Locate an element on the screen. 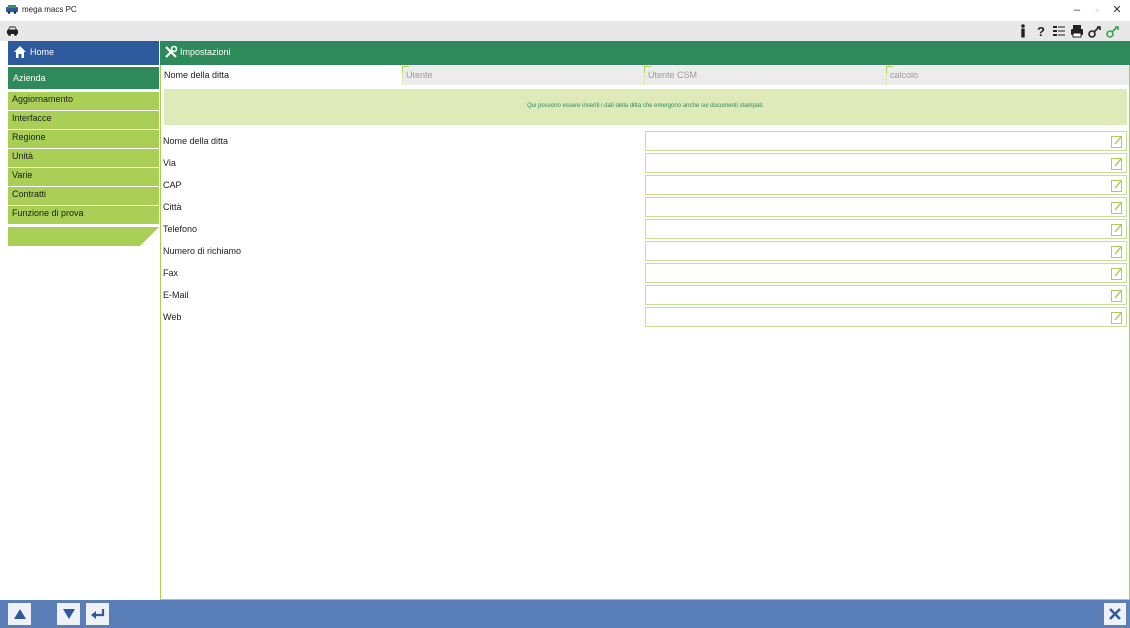 Image resolution: width=1130 pixels, height=628 pixels. web-field is located at coordinates (886, 317).